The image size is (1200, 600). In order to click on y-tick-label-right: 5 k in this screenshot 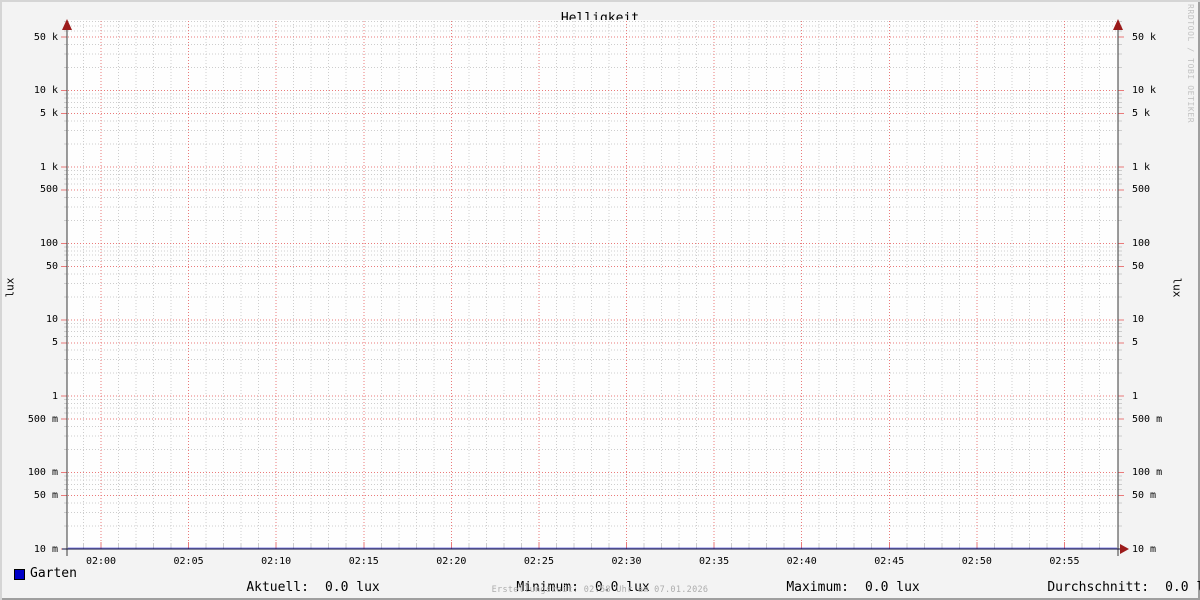, I will do `click(1141, 114)`.